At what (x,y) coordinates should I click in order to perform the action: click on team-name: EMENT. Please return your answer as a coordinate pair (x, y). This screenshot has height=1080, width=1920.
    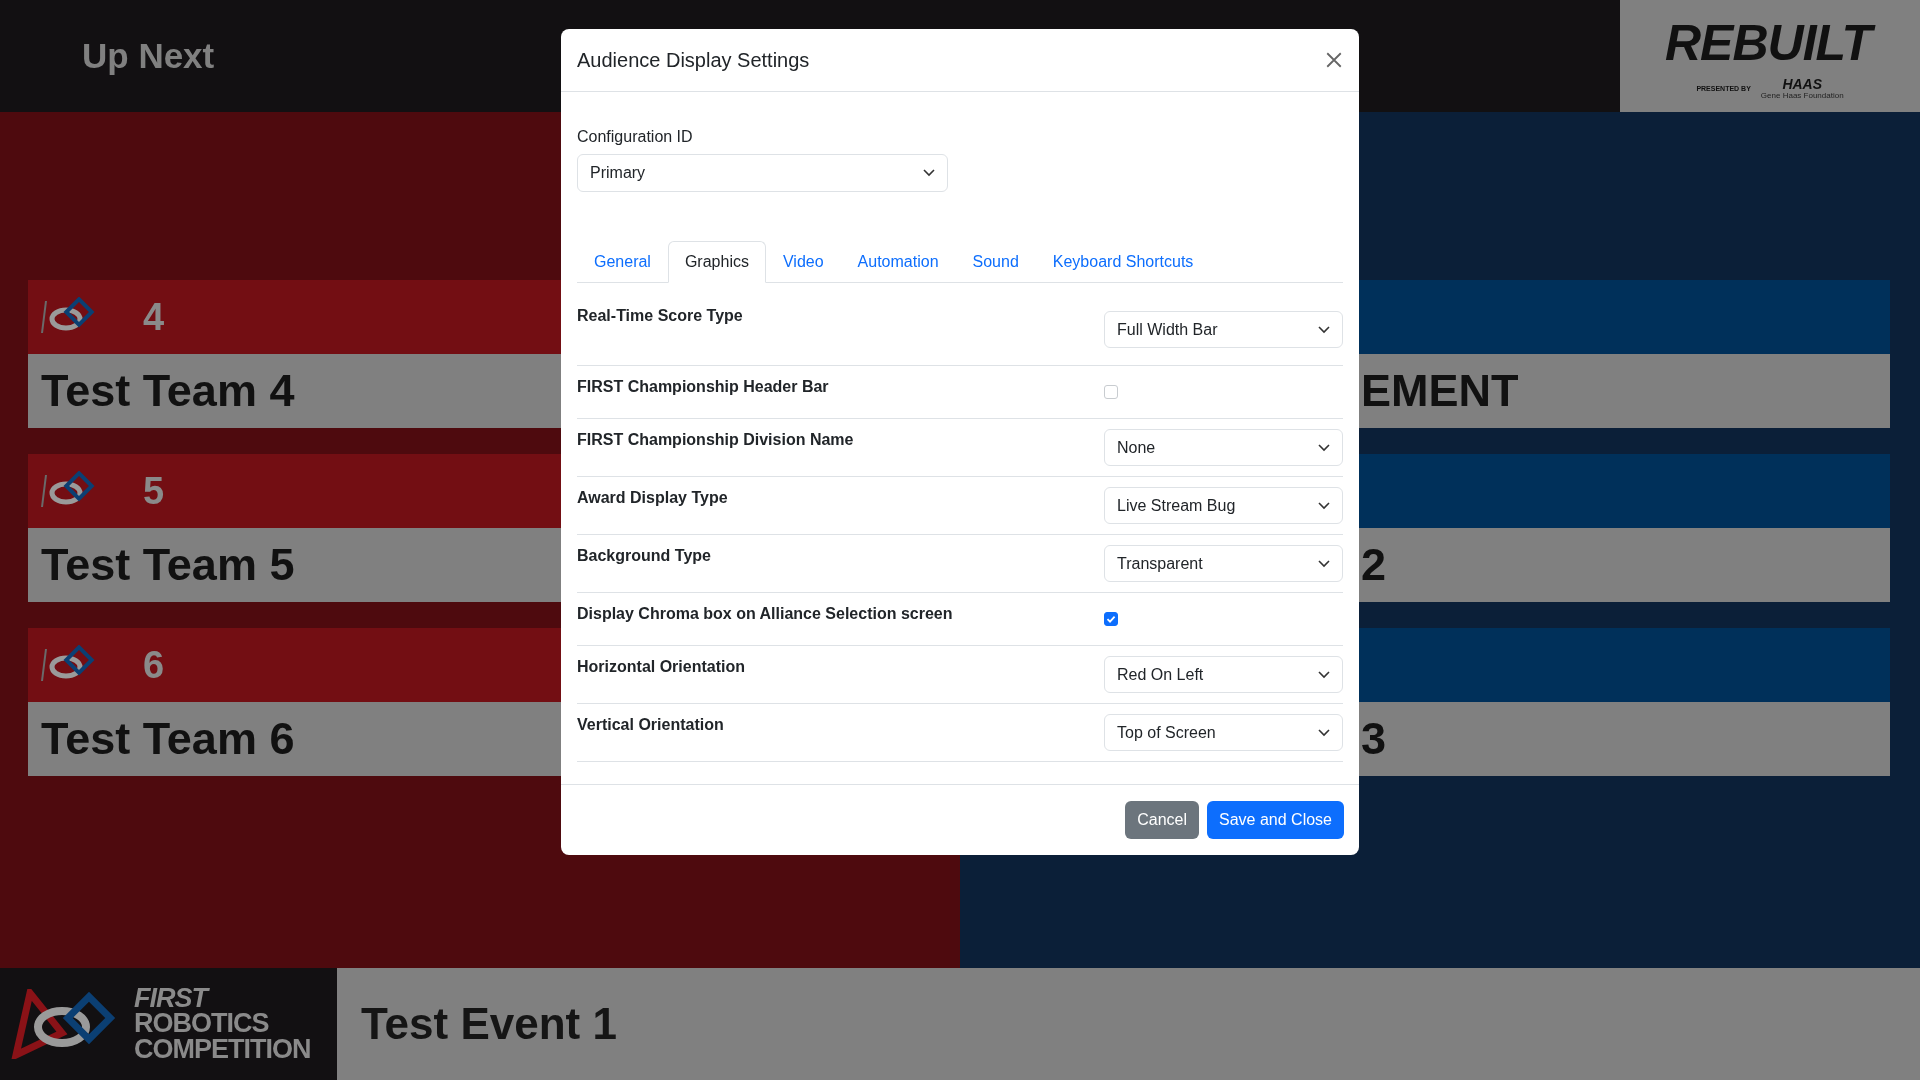
    Looking at the image, I should click on (1440, 391).